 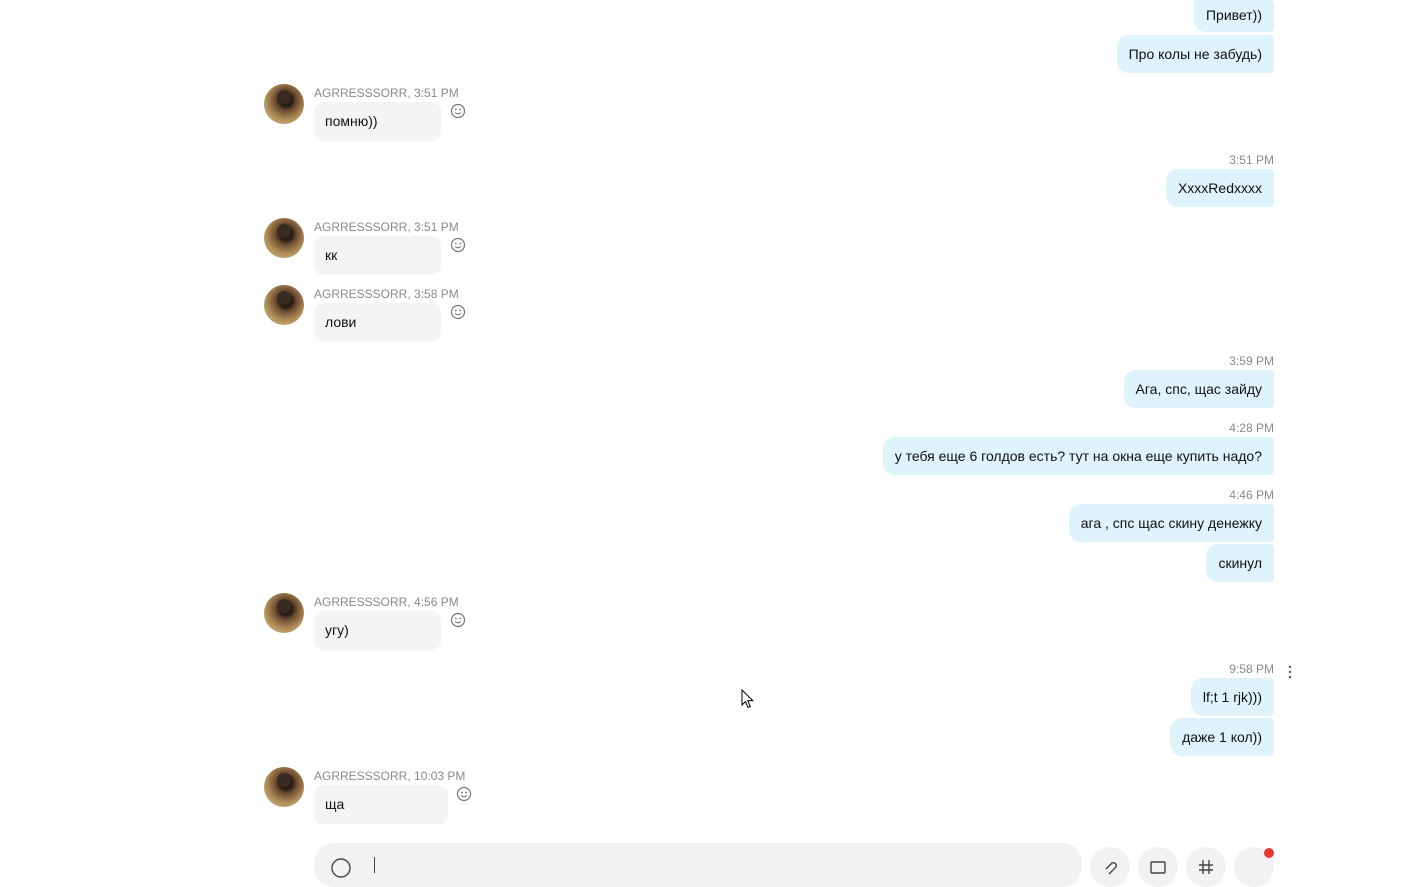 What do you see at coordinates (1251, 361) in the screenshot?
I see `message-timestamp: 3:59 PM` at bounding box center [1251, 361].